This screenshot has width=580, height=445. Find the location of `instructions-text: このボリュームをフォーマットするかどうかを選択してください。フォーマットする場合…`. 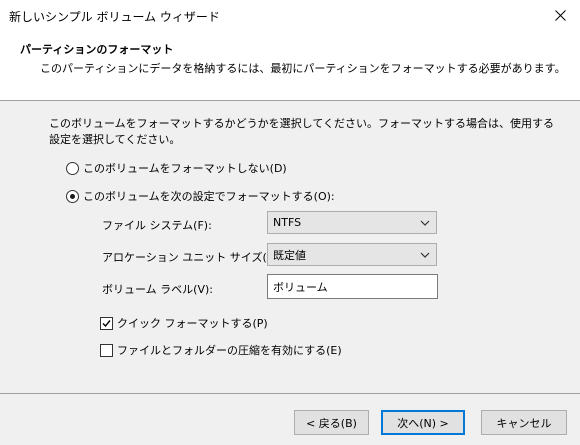

instructions-text: このボリュームをフォーマットするかどうかを選択してください。フォーマットする場合… is located at coordinates (302, 131).